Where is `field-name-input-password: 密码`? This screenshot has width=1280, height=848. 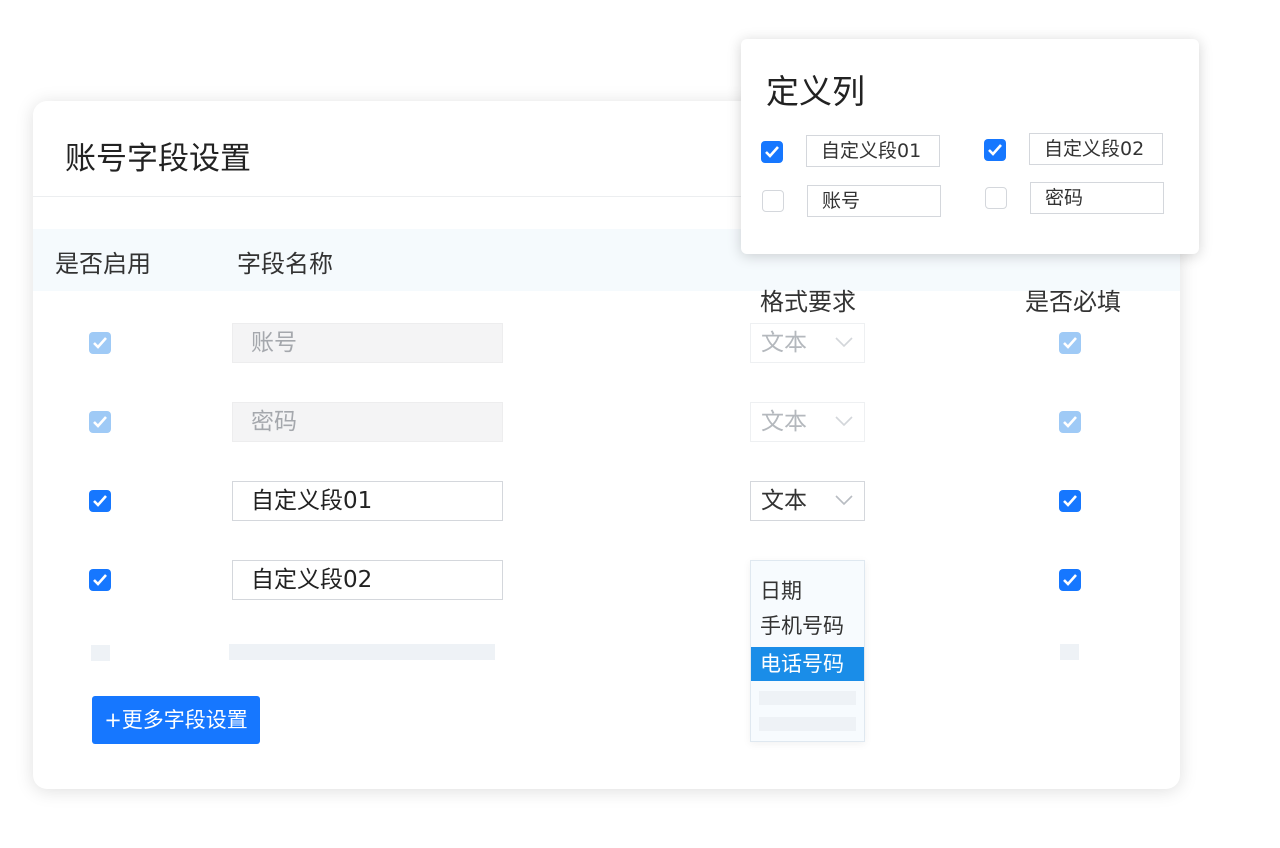 field-name-input-password: 密码 is located at coordinates (367, 422).